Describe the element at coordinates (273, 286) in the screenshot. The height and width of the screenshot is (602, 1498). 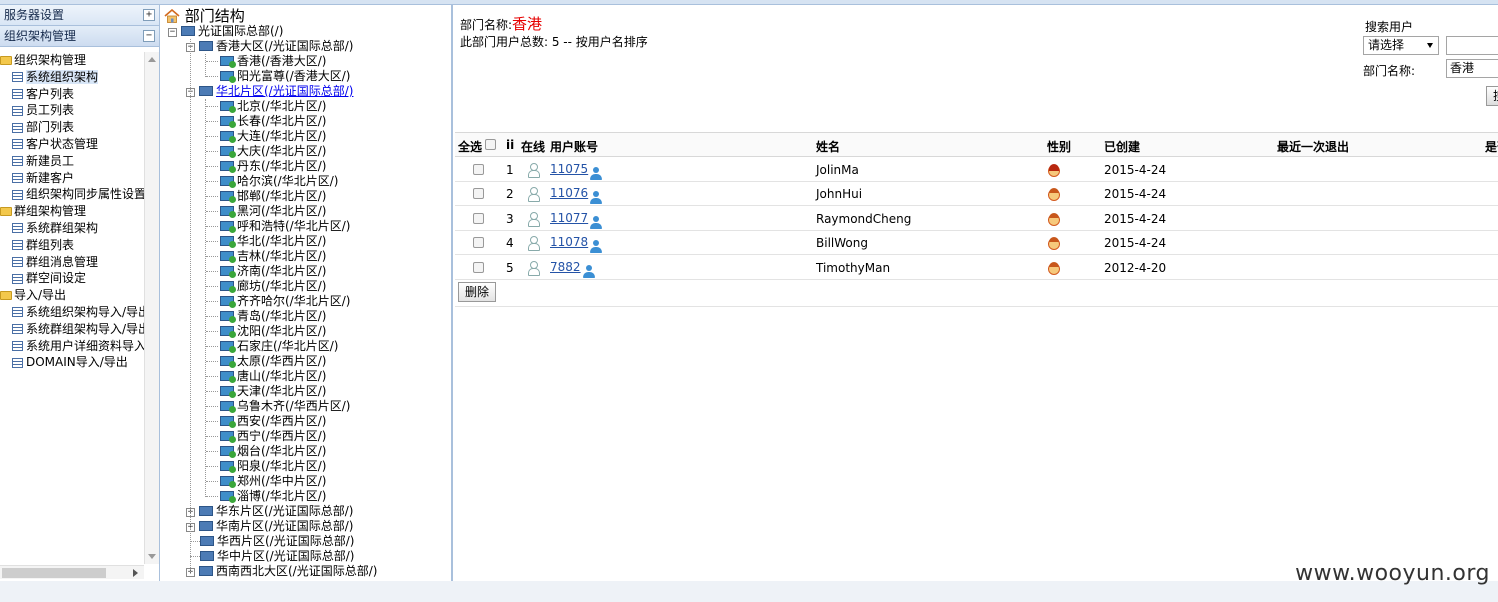
I see `tree-node-leaf: 廊坊(/华北片区/)` at that location.